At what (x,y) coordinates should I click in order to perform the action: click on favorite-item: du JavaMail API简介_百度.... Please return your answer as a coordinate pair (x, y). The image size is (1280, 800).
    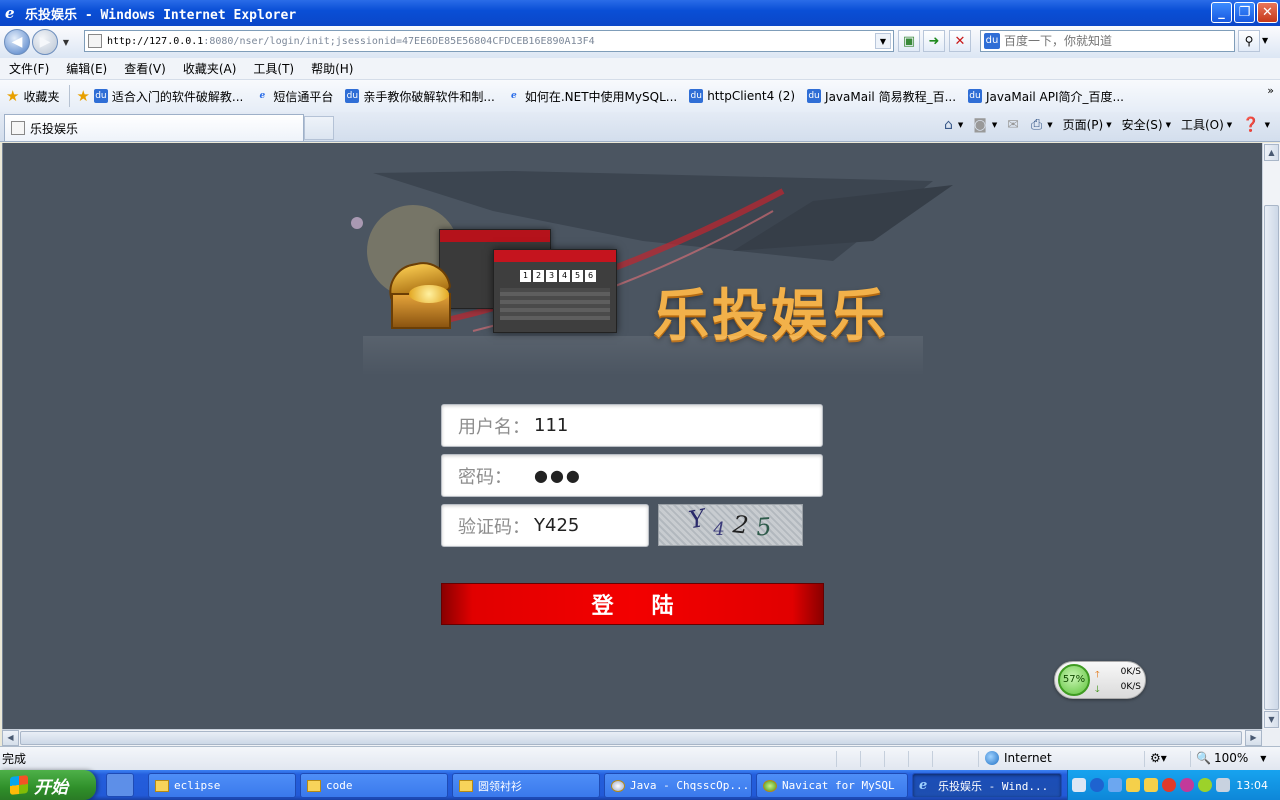
    Looking at the image, I should click on (1046, 96).